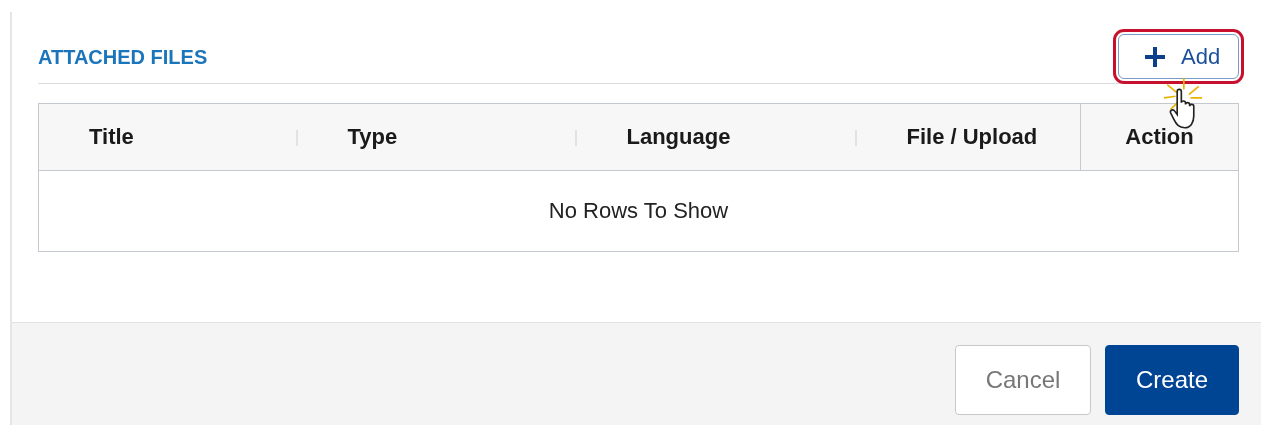 This screenshot has width=1261, height=425. I want to click on column-header: Action, so click(1159, 136).